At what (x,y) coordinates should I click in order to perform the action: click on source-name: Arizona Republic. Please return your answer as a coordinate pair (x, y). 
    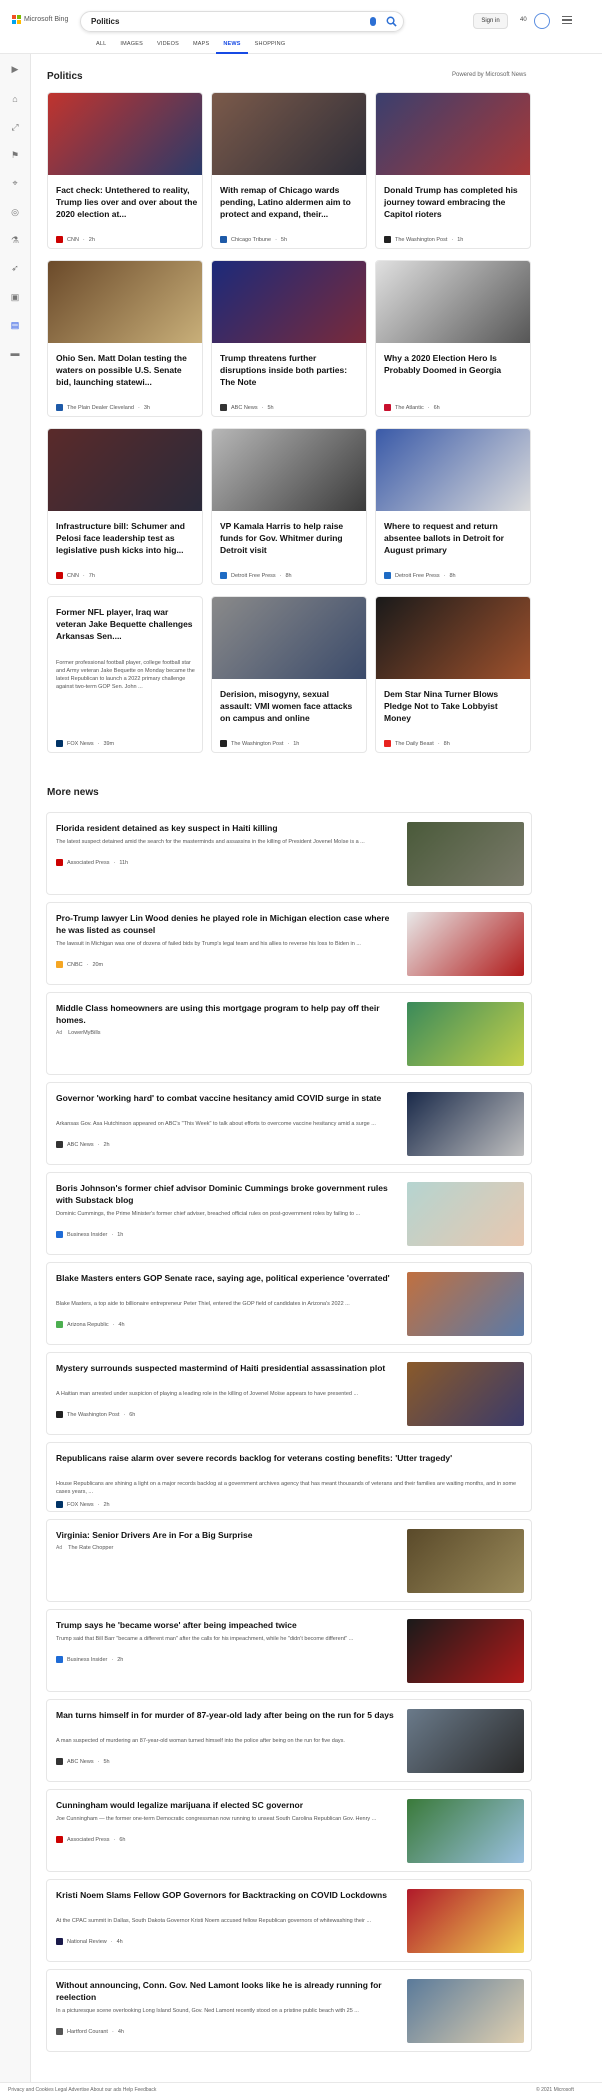
    Looking at the image, I should click on (88, 1325).